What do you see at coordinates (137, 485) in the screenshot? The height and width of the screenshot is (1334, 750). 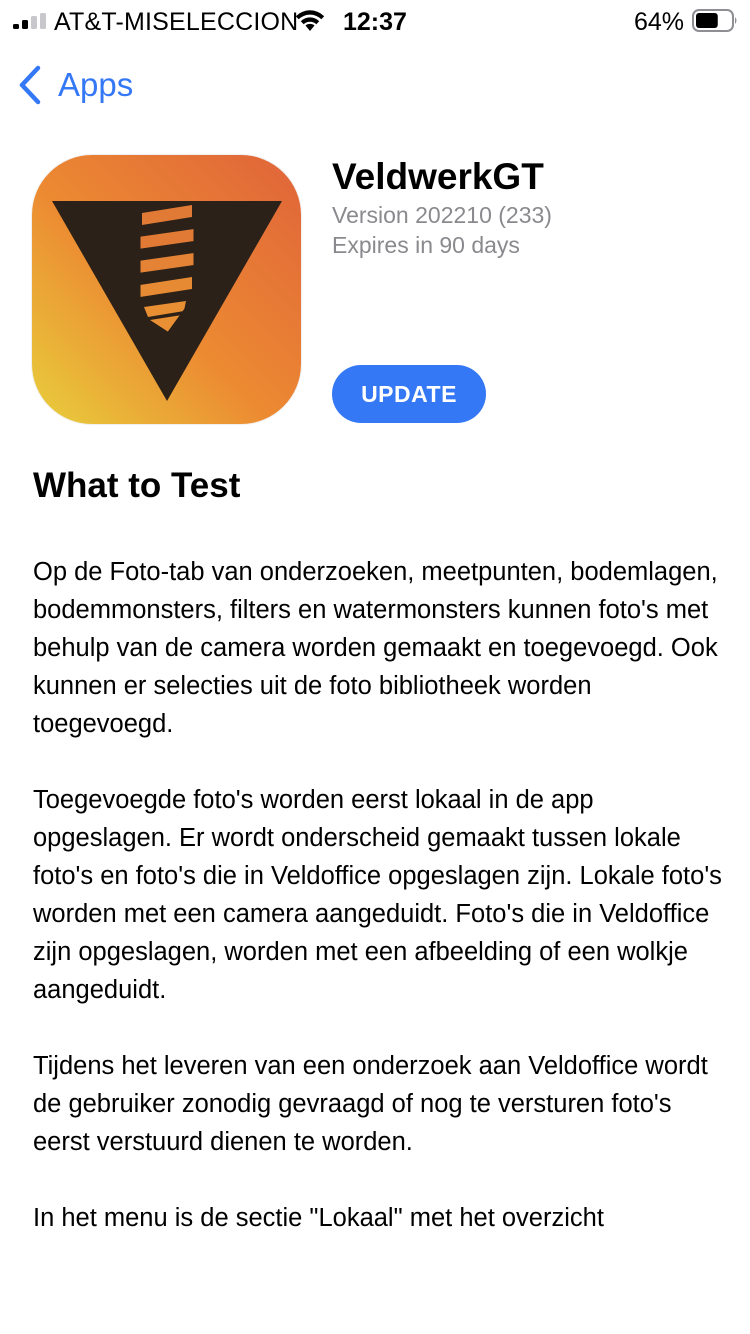 I see `section-title: What to Test` at bounding box center [137, 485].